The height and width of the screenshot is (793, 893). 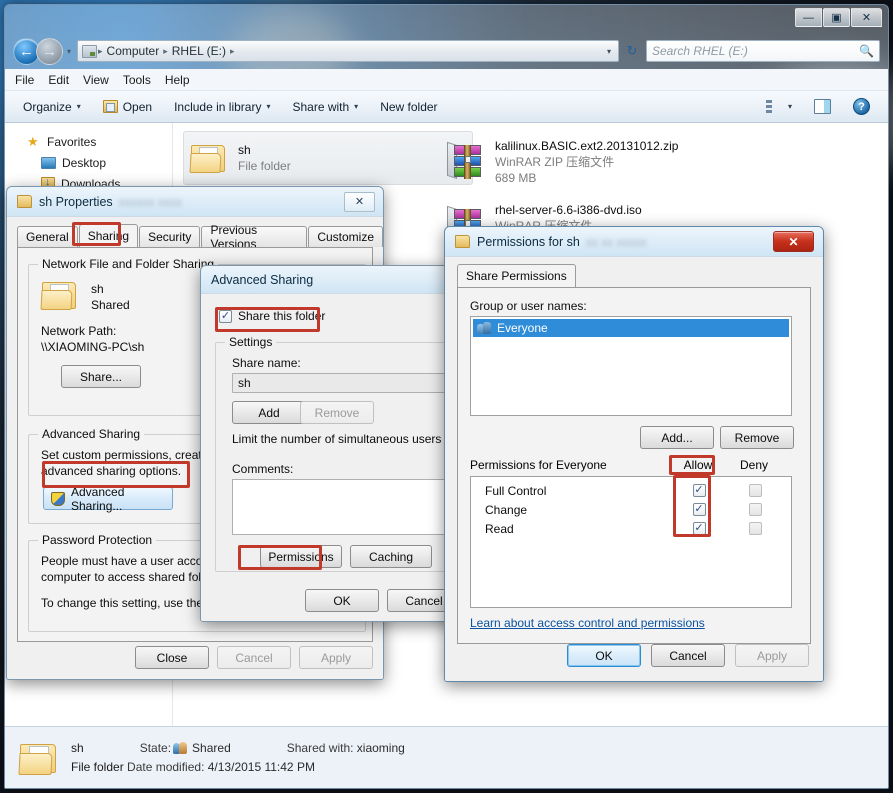 What do you see at coordinates (48, 162) in the screenshot?
I see `desktop-icon` at bounding box center [48, 162].